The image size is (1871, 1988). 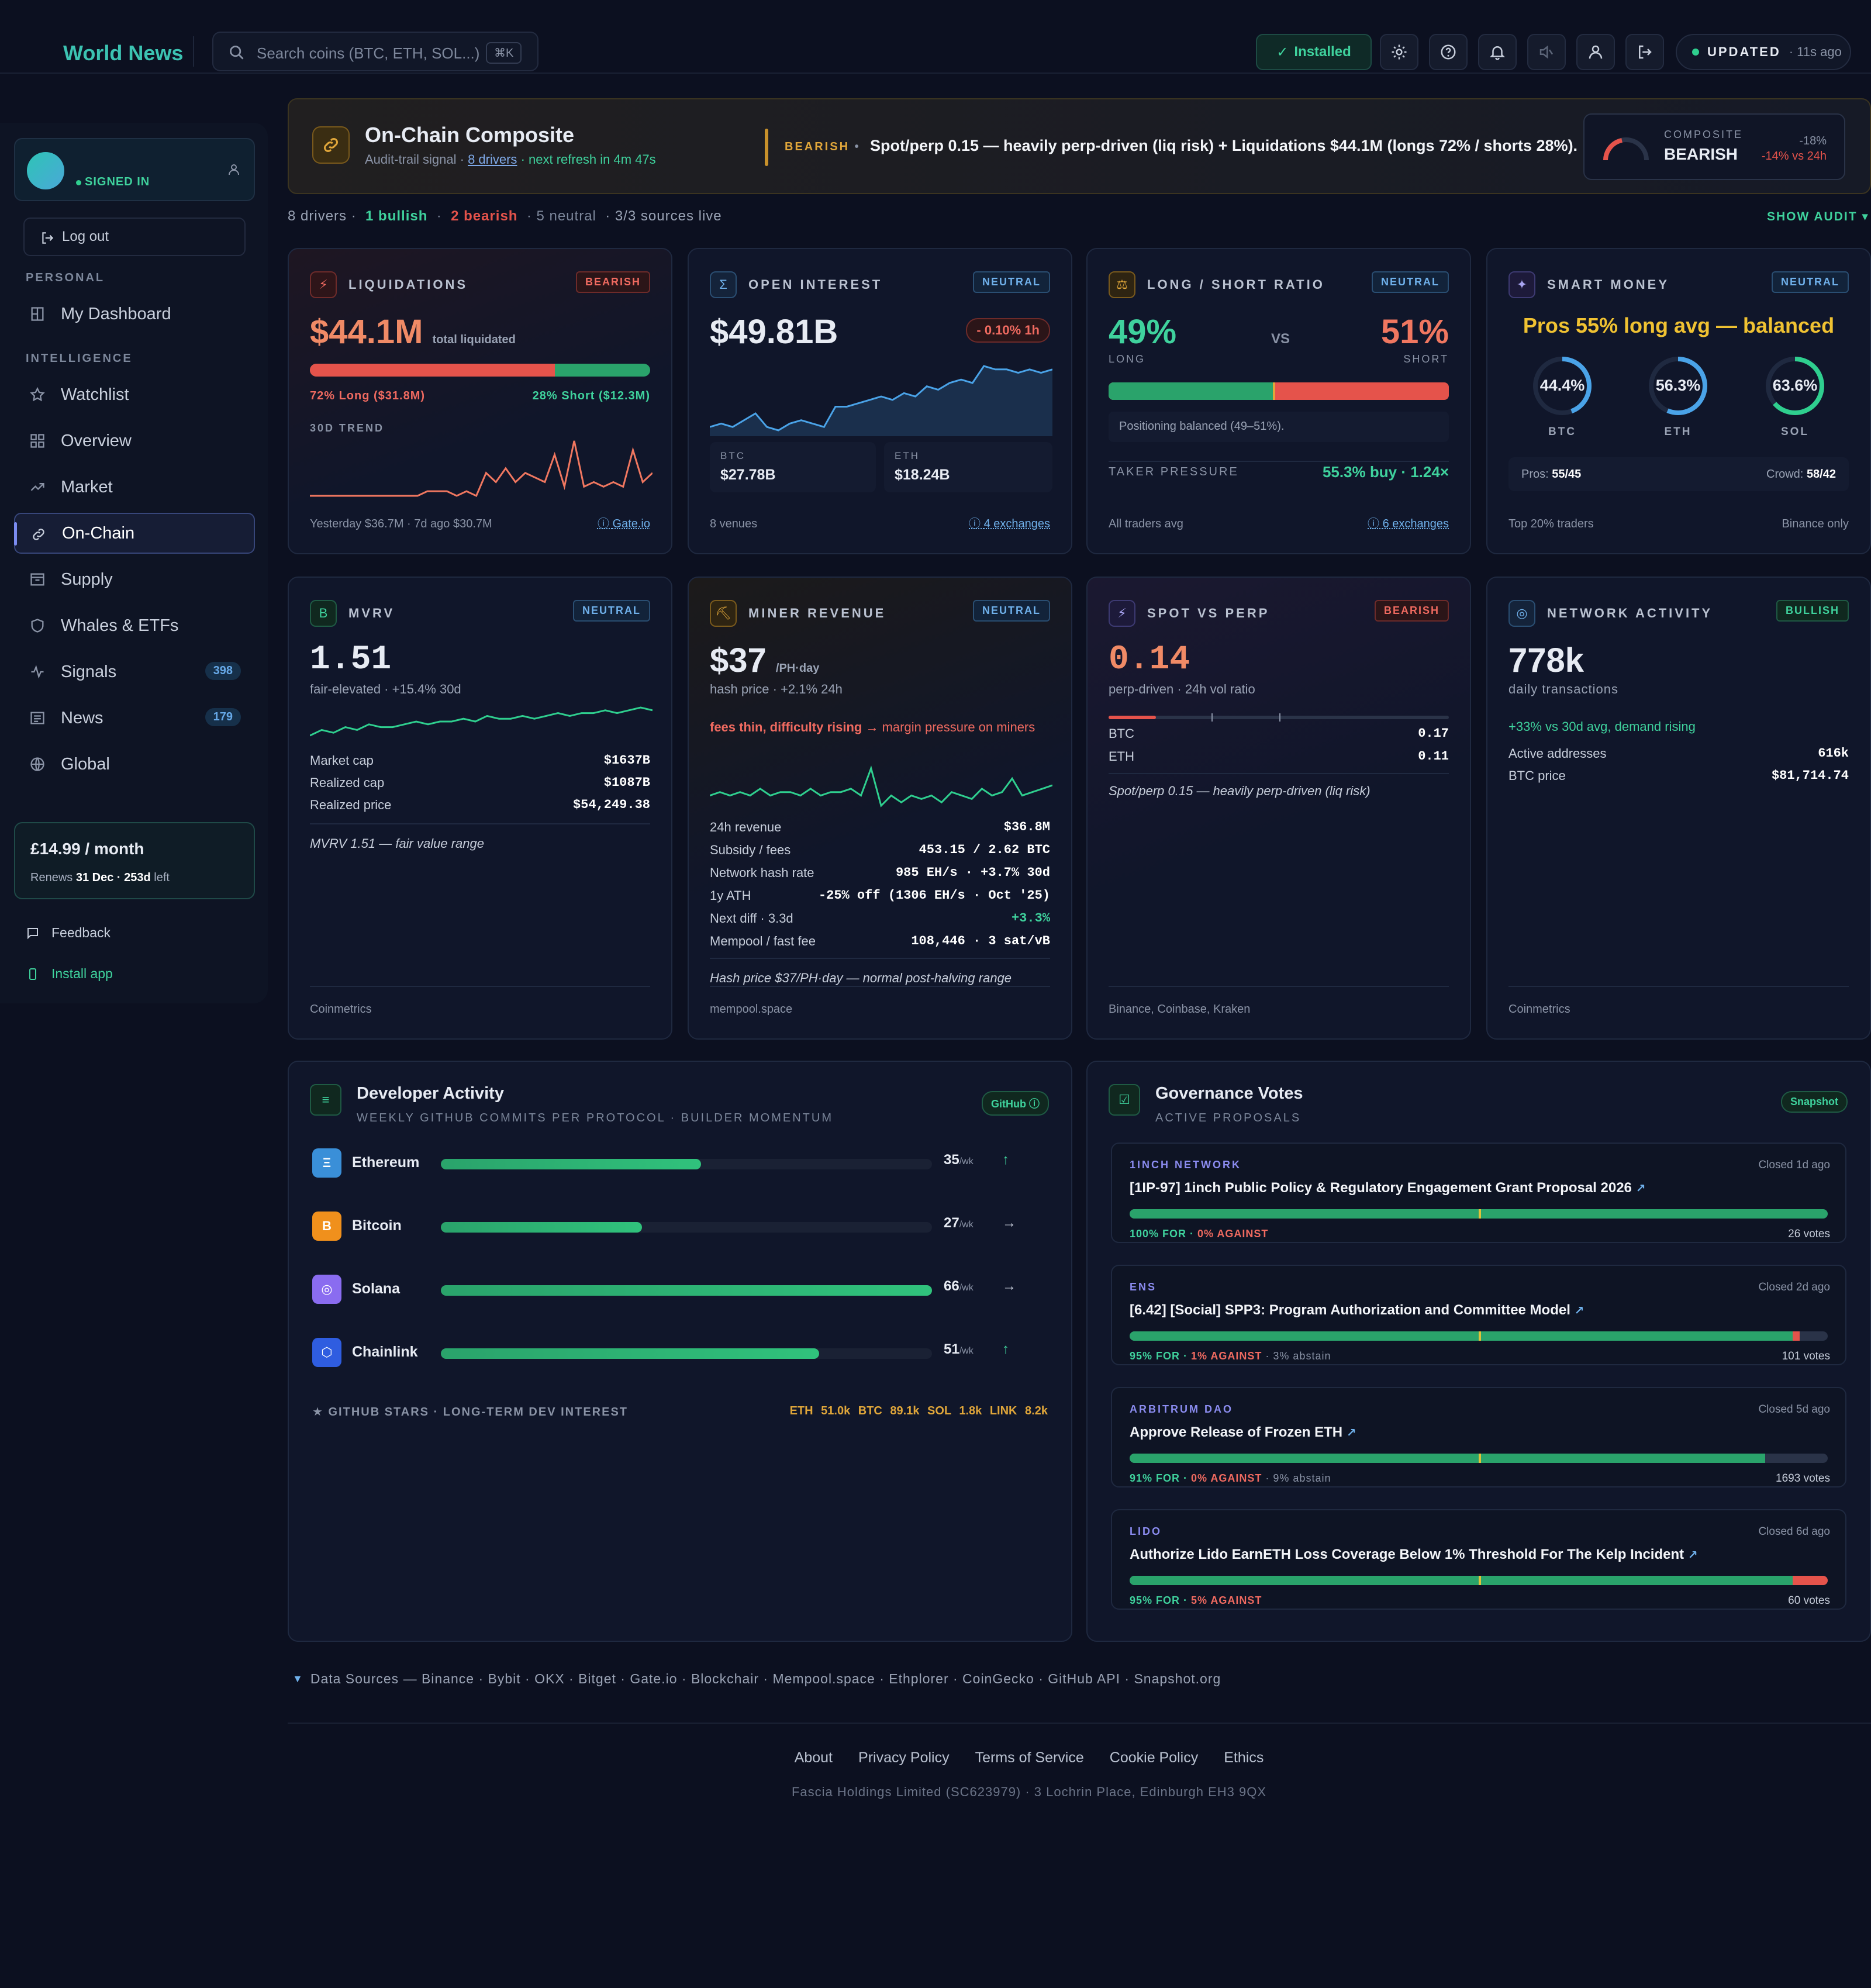 What do you see at coordinates (777, 689) in the screenshot?
I see `miner-sub: hash price · +2.1% 24h` at bounding box center [777, 689].